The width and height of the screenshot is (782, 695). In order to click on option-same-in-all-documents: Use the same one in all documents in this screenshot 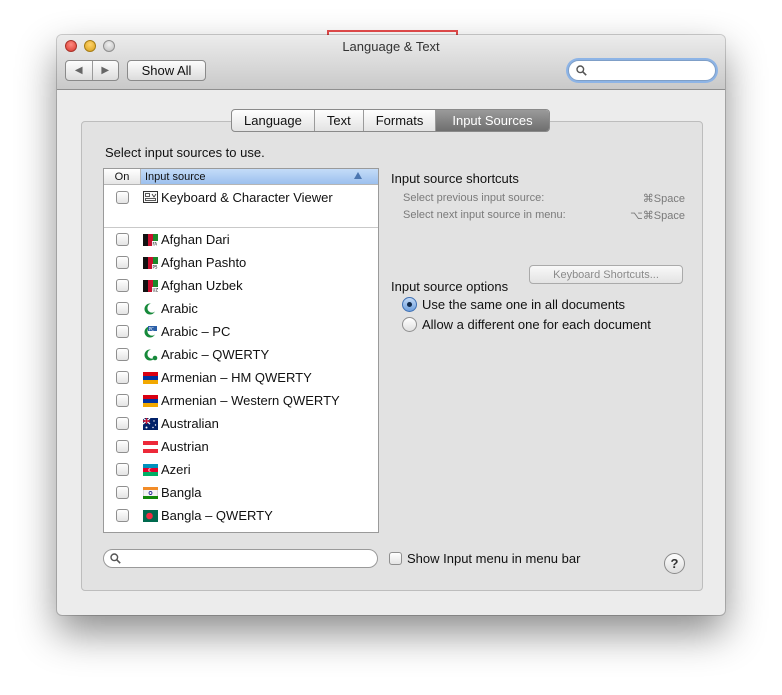, I will do `click(513, 304)`.